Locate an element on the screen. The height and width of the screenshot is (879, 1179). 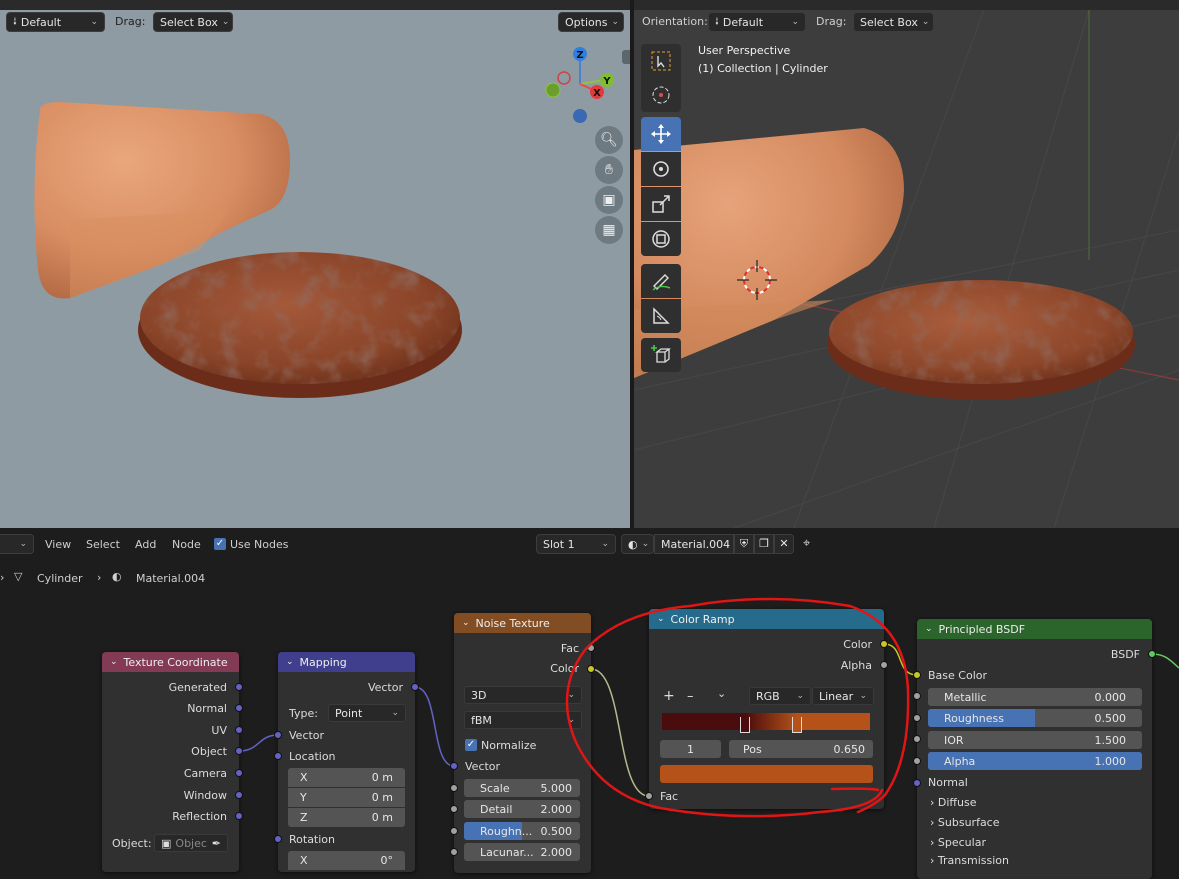
slot-dropdown: Slot 1 ⌄ is located at coordinates (576, 544).